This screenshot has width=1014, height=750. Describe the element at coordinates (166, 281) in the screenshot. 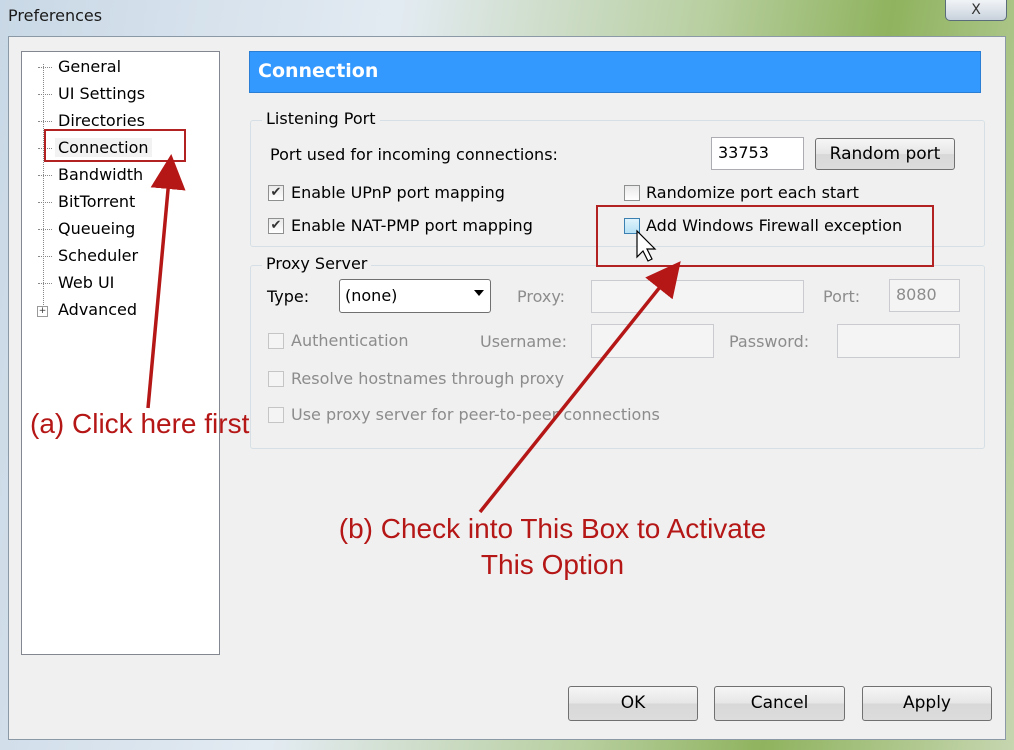

I see `arrow-to-connection` at that location.